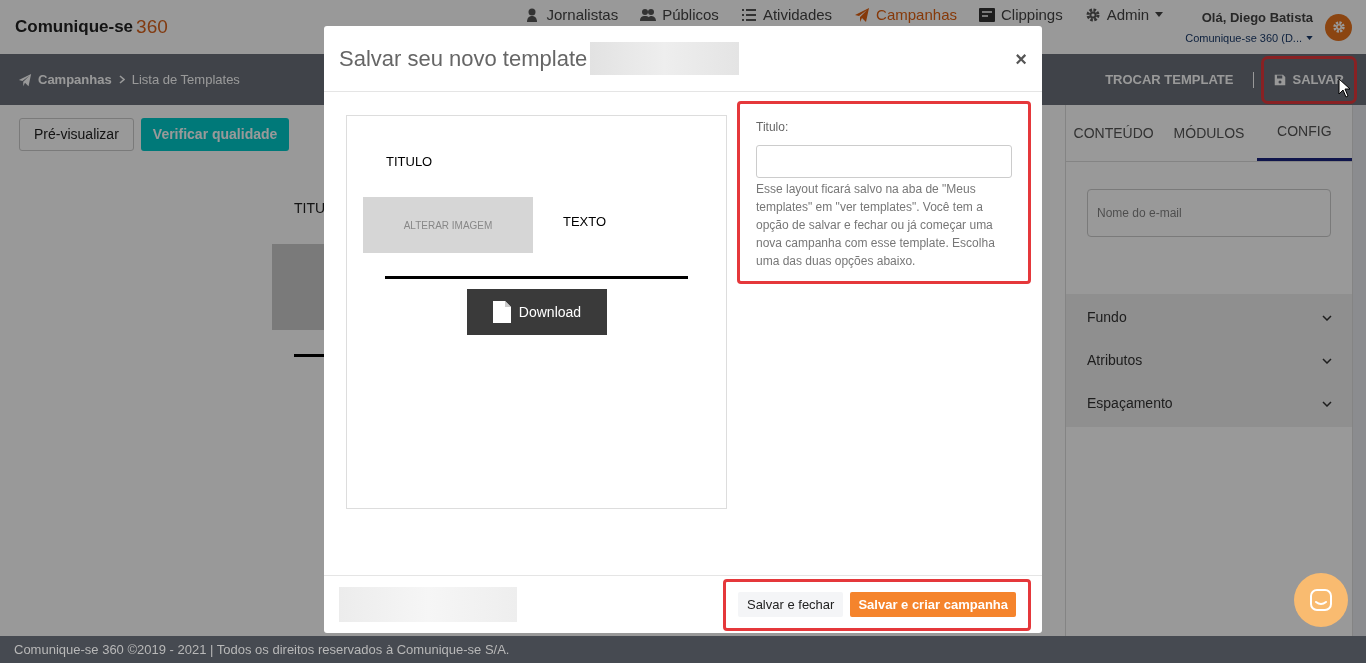  Describe the element at coordinates (876, 225) in the screenshot. I see `help-text: Esse layout ficará salvo na aba de "Meus templates" em "ver templates". Você tem a opção de salvar e fechar ou já começar uma nova campanha com esse template. Escolha uma das duas opções abaixo.` at that location.